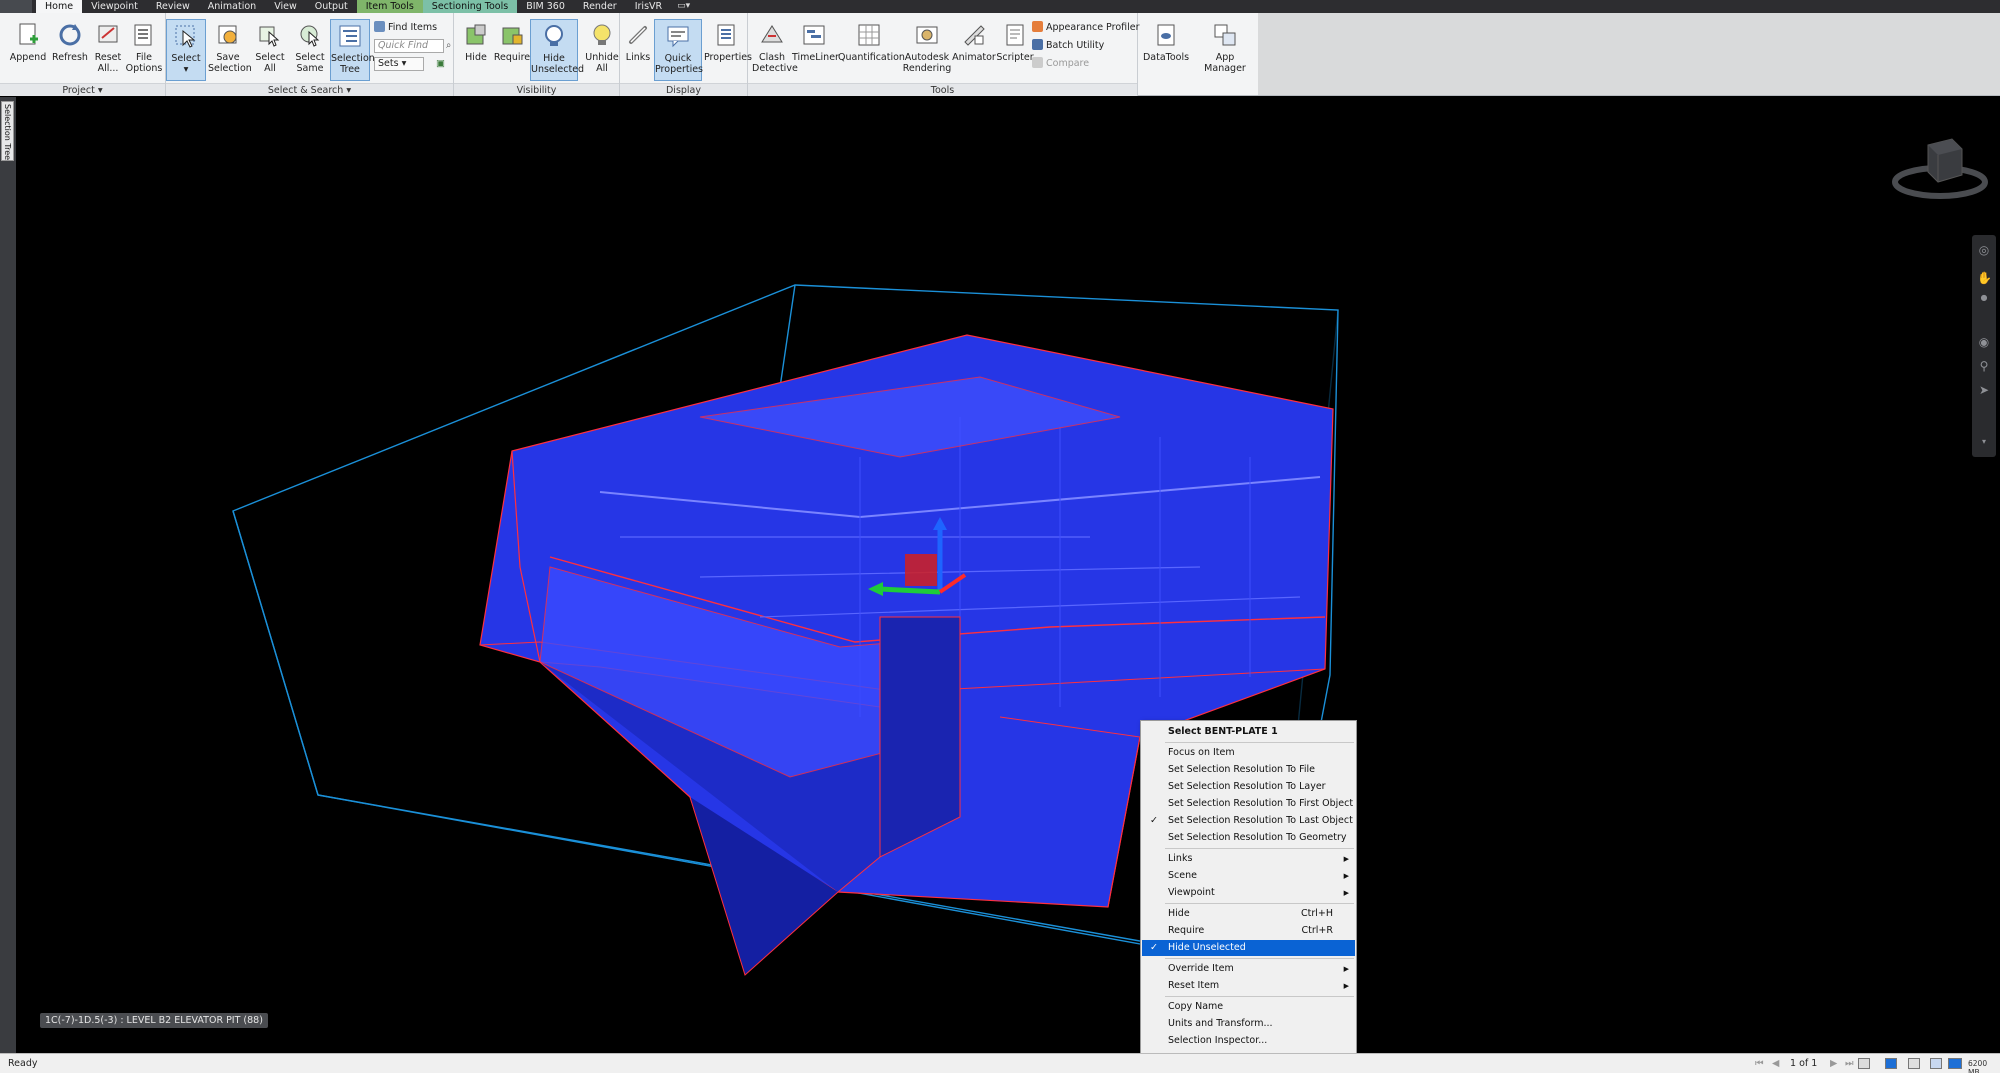  I want to click on compare-button: Compare, so click(1060, 64).